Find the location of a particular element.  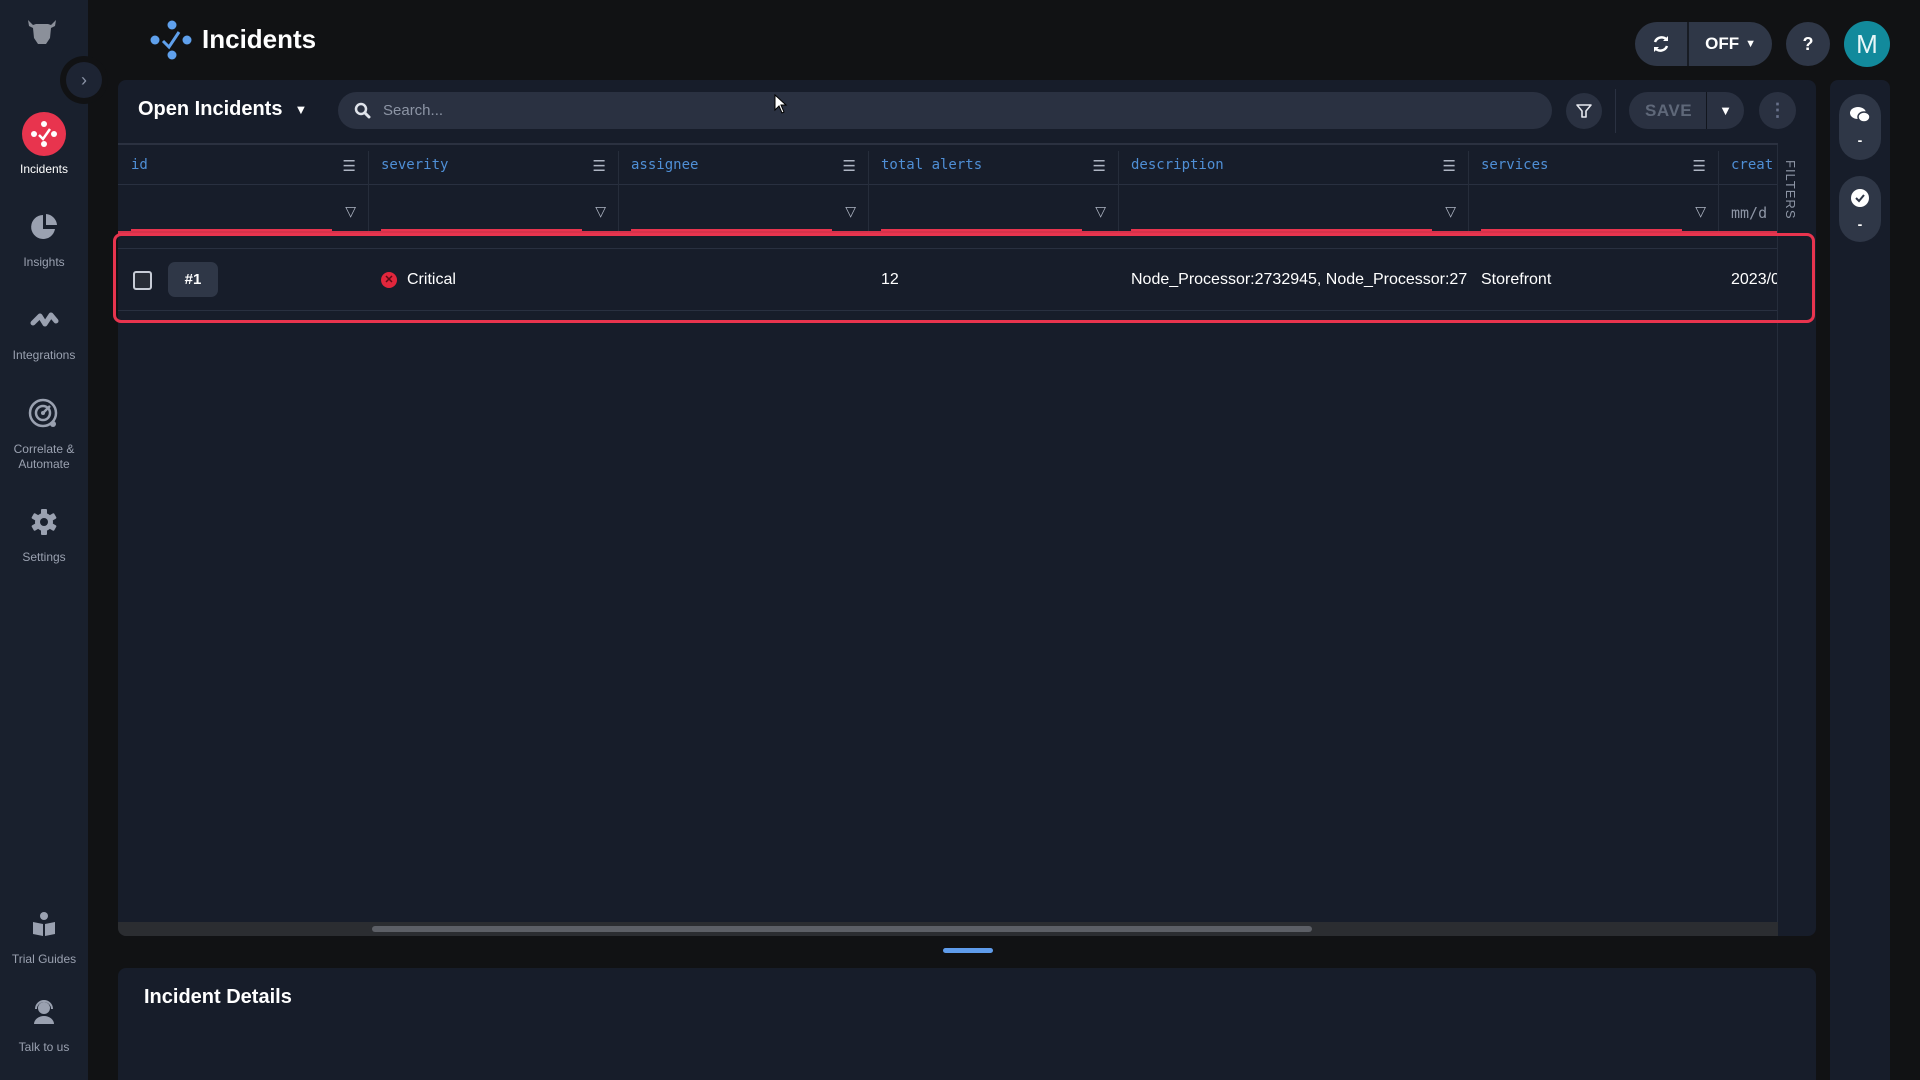

severity-cell: ✕ Critical is located at coordinates (496, 279).